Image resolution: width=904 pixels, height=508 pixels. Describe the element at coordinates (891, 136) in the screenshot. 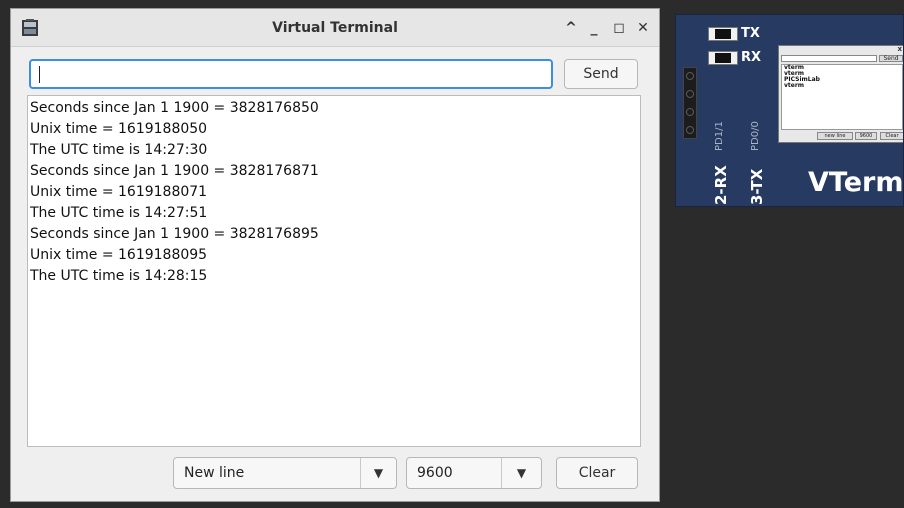

I see `mini-clear-button: Clear` at that location.